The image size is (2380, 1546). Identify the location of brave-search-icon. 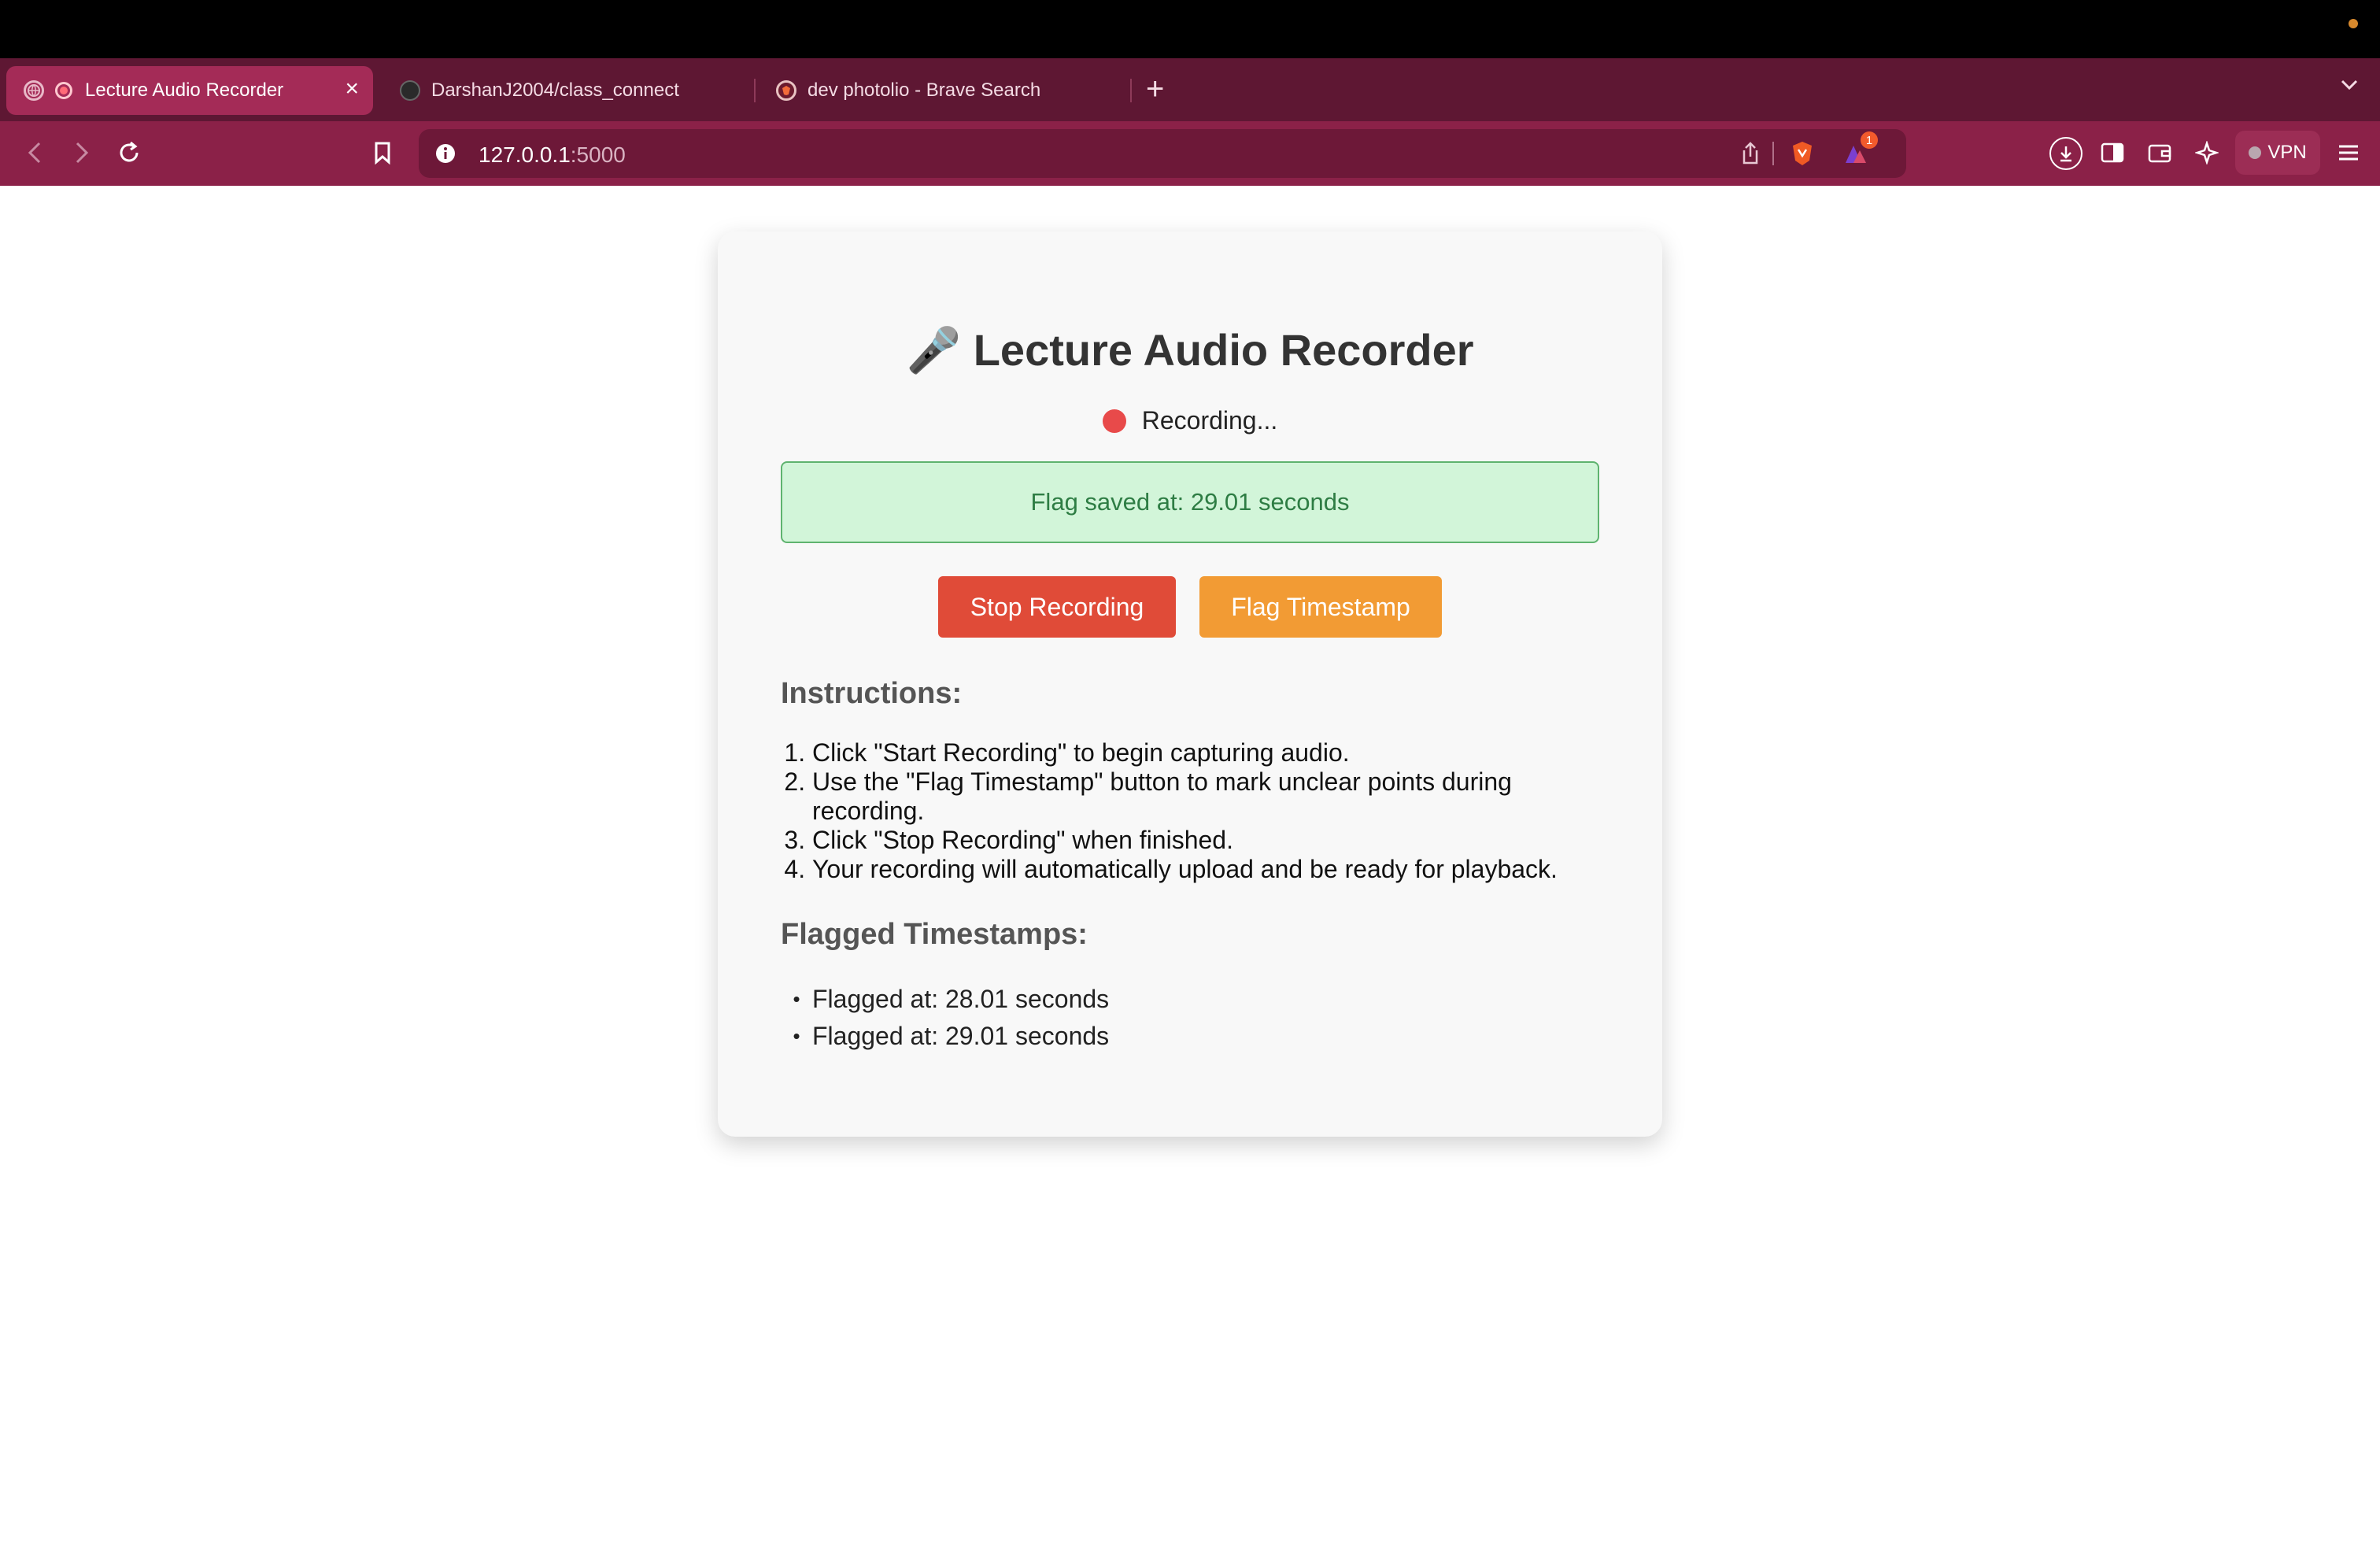
(786, 90).